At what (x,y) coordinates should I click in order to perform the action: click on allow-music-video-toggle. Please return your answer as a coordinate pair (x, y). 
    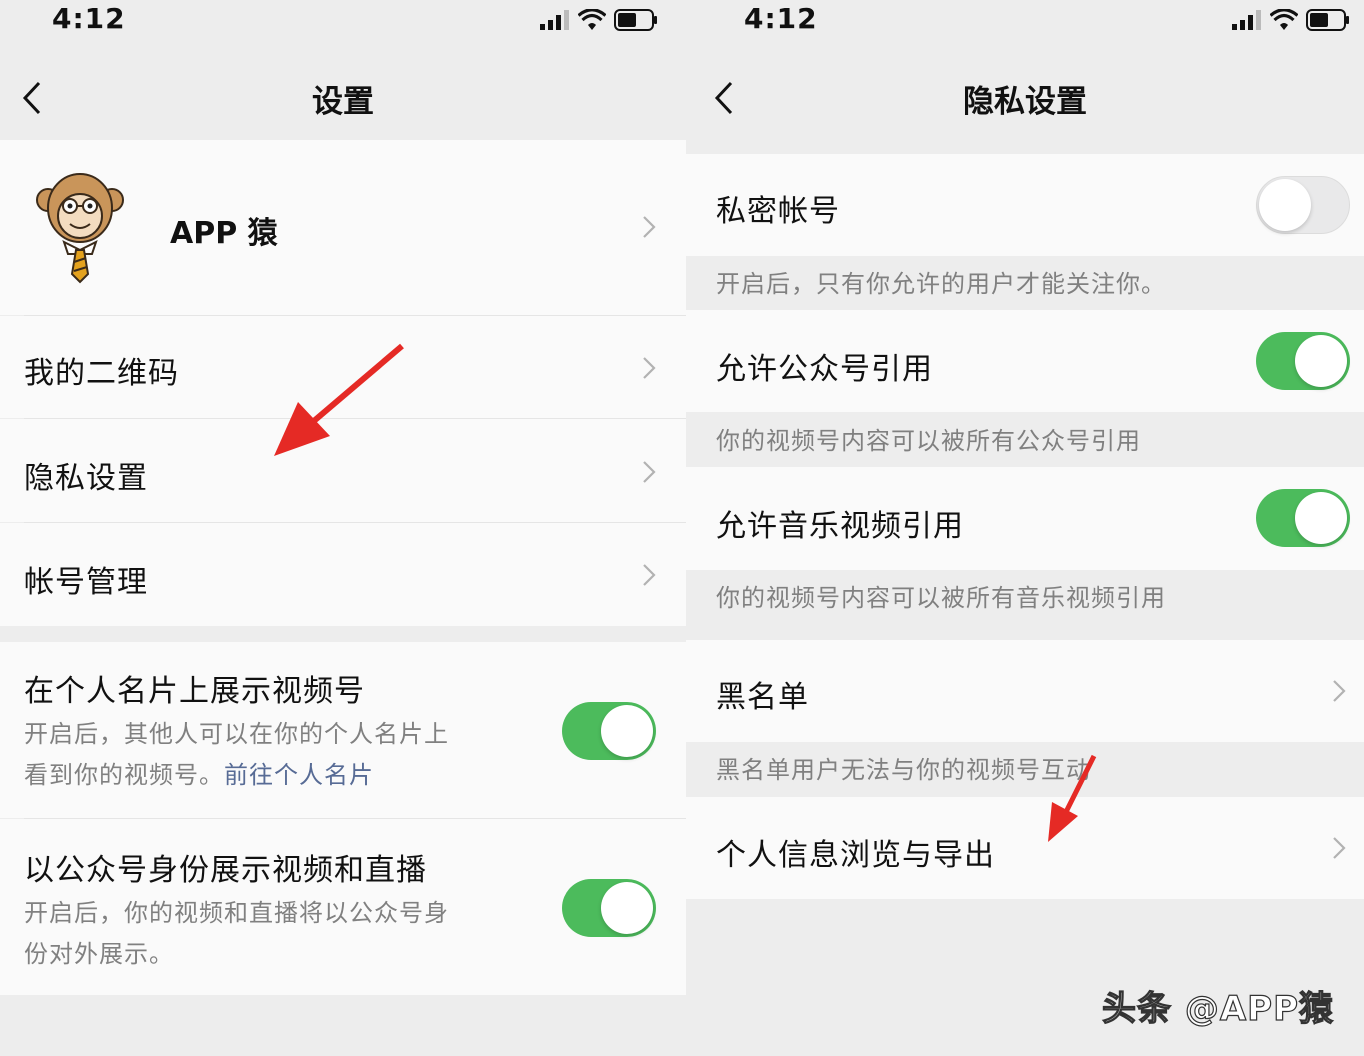
    Looking at the image, I should click on (1303, 518).